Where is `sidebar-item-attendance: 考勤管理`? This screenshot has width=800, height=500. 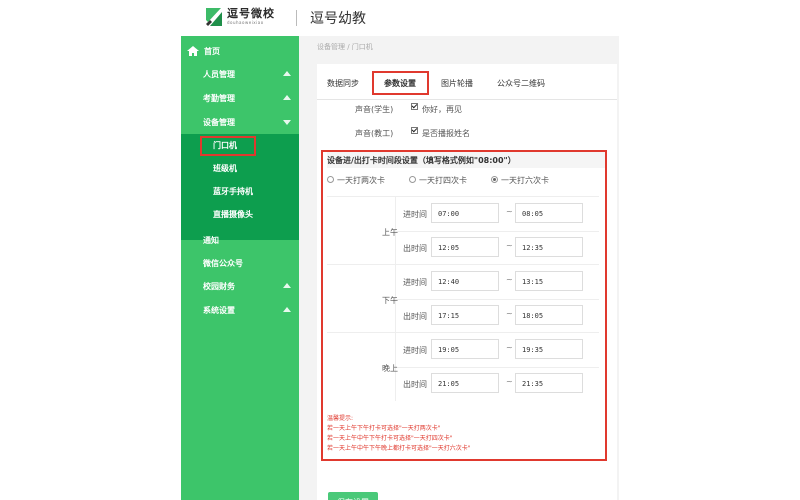 sidebar-item-attendance: 考勤管理 is located at coordinates (240, 98).